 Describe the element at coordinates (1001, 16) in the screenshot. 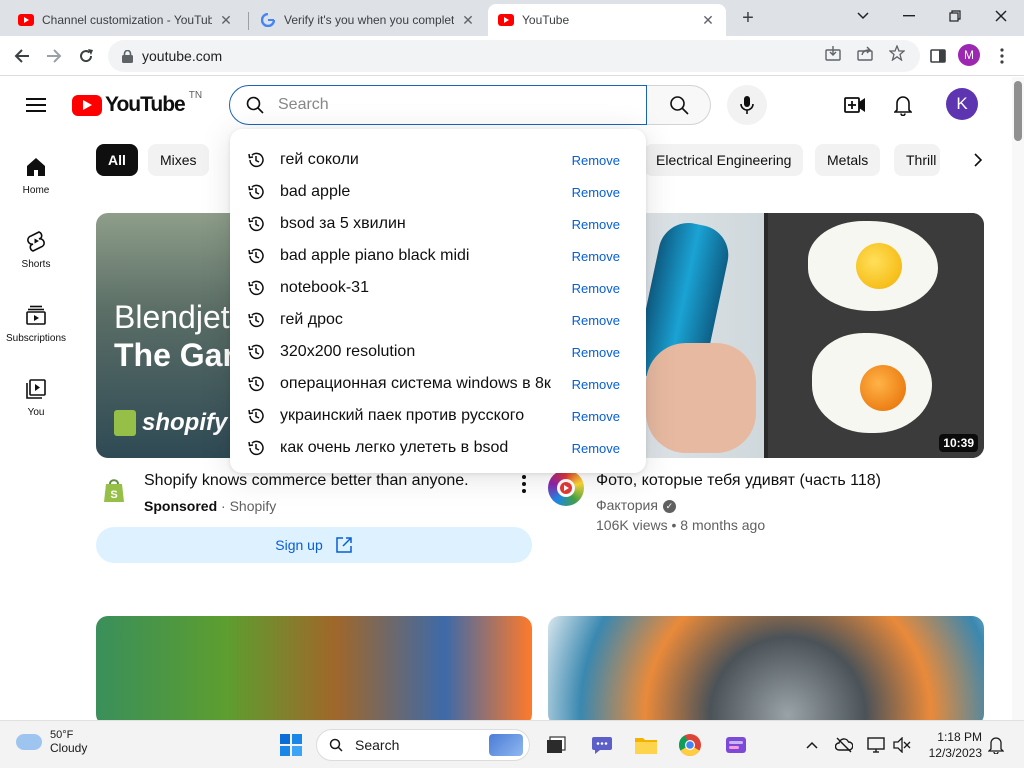

I see `close-window-icon` at that location.